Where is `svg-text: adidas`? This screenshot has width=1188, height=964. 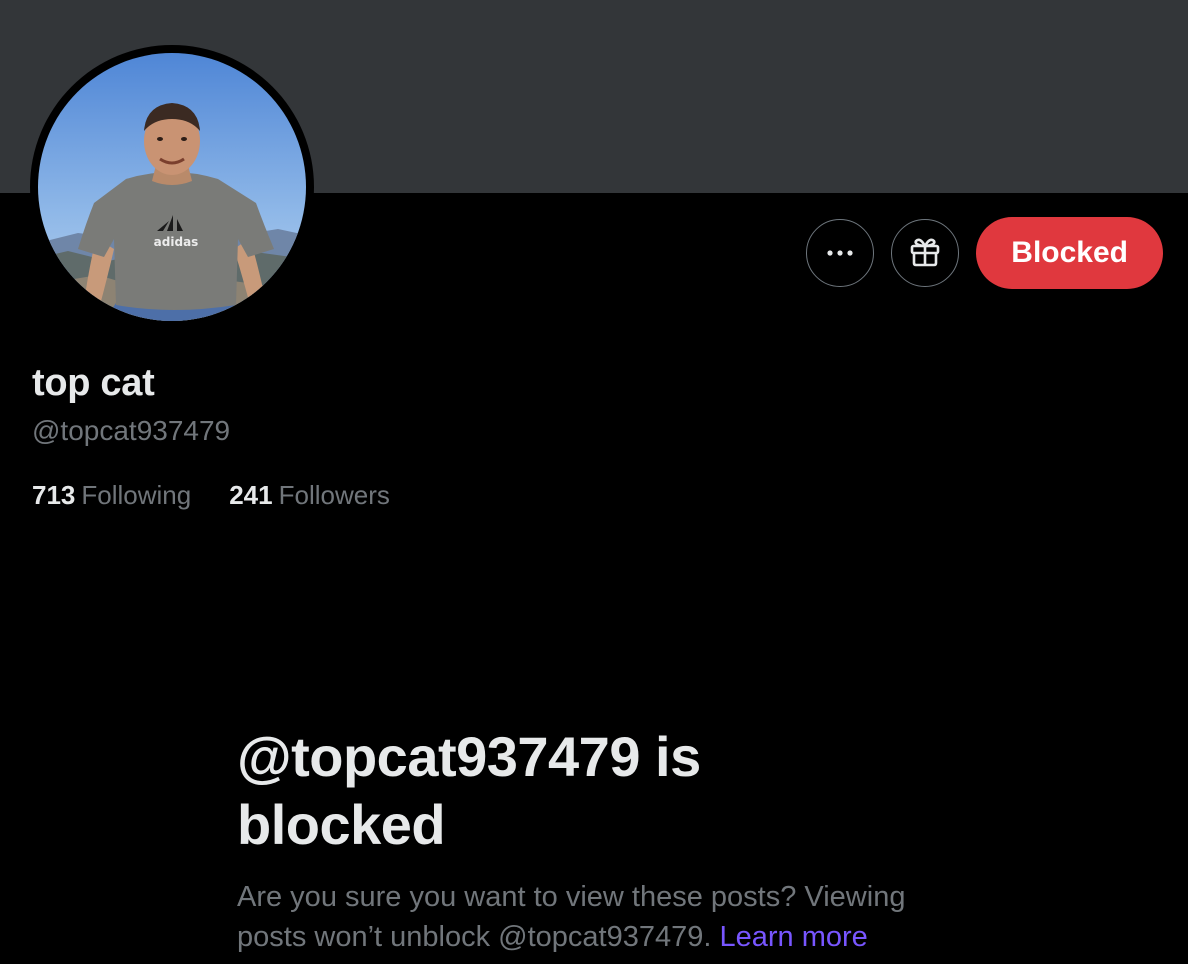
svg-text: adidas is located at coordinates (176, 242).